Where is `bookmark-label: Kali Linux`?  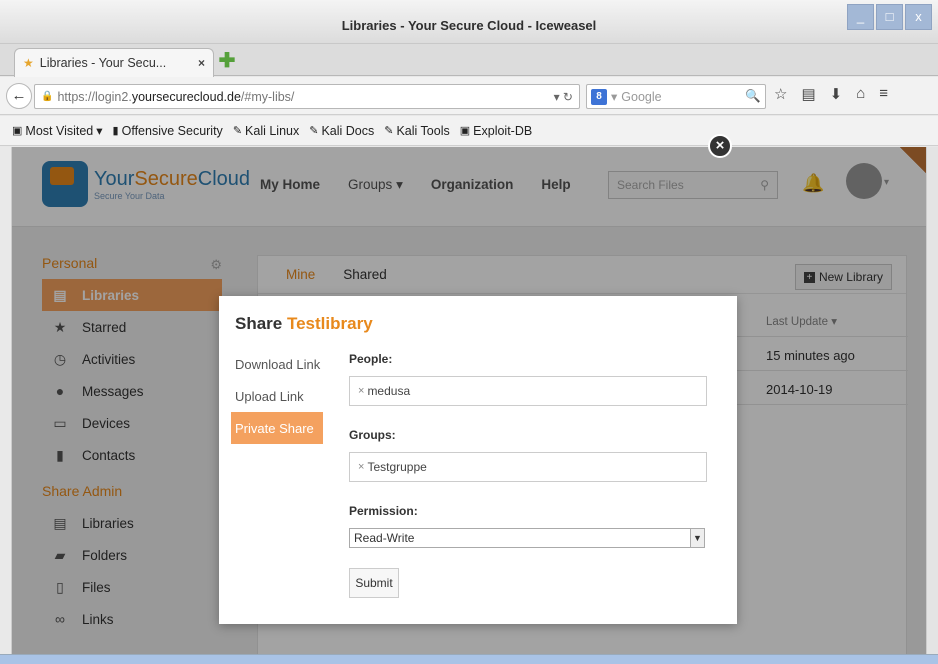
bookmark-label: Kali Linux is located at coordinates (272, 130).